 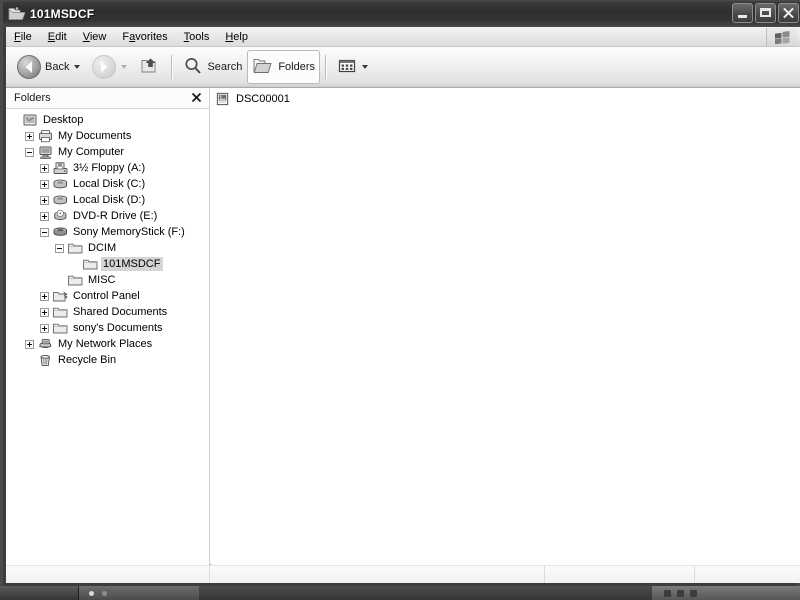 What do you see at coordinates (57, 67) in the screenshot?
I see `back-label: Back` at bounding box center [57, 67].